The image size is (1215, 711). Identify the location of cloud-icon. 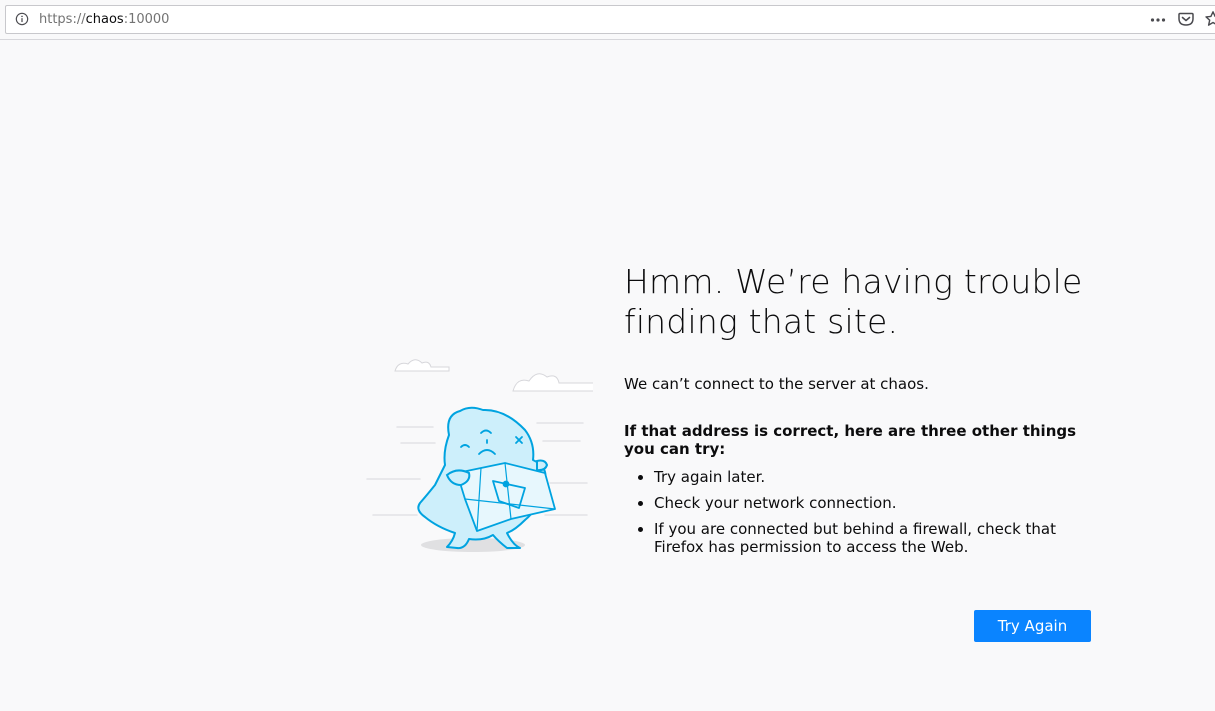
(493, 375).